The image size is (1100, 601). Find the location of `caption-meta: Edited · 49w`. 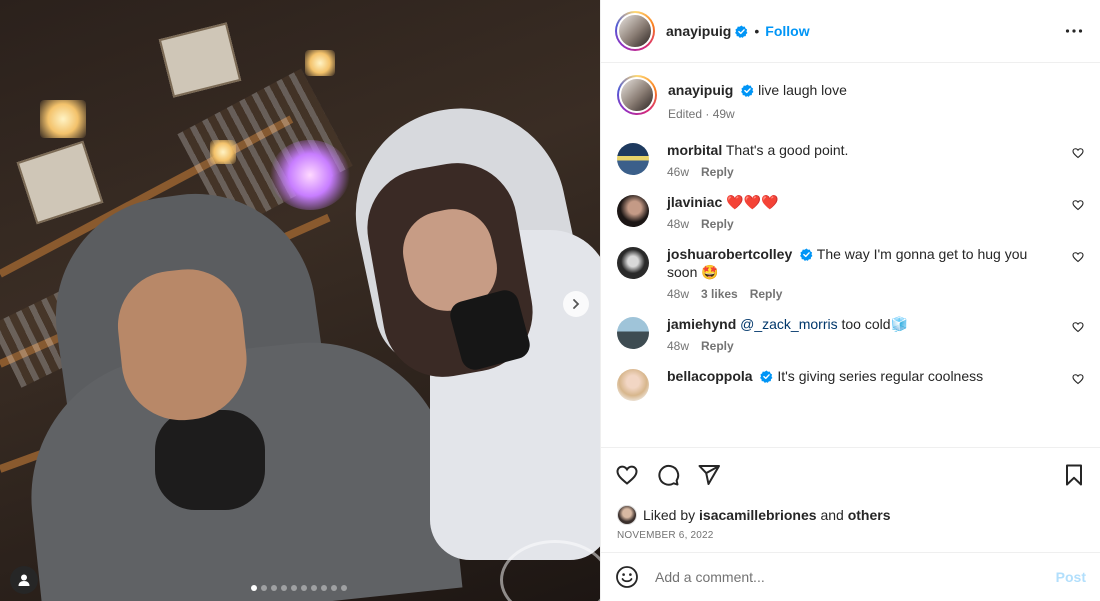

caption-meta: Edited · 49w is located at coordinates (701, 114).